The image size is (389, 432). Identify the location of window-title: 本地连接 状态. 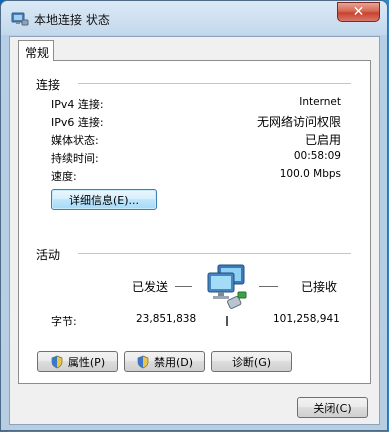
(72, 20).